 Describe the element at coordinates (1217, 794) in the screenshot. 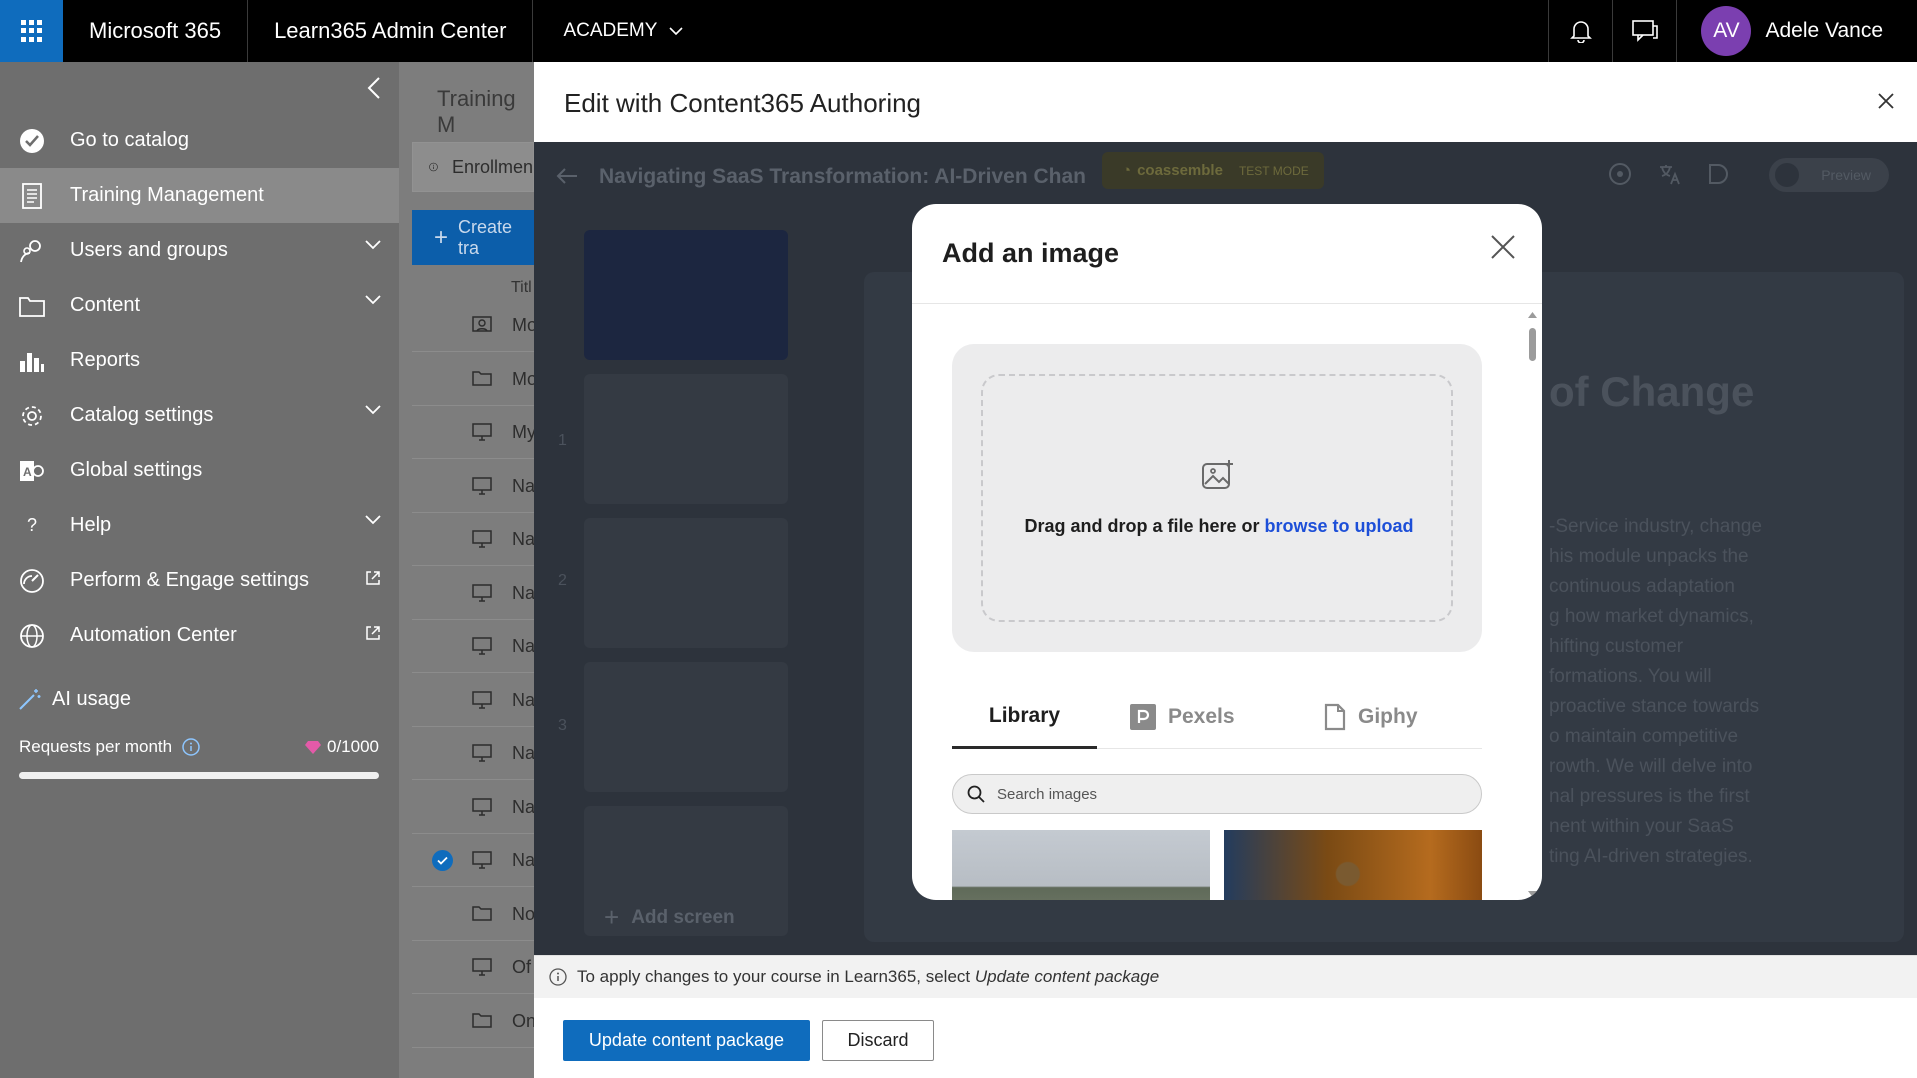

I see `search-images-input: Search images` at that location.